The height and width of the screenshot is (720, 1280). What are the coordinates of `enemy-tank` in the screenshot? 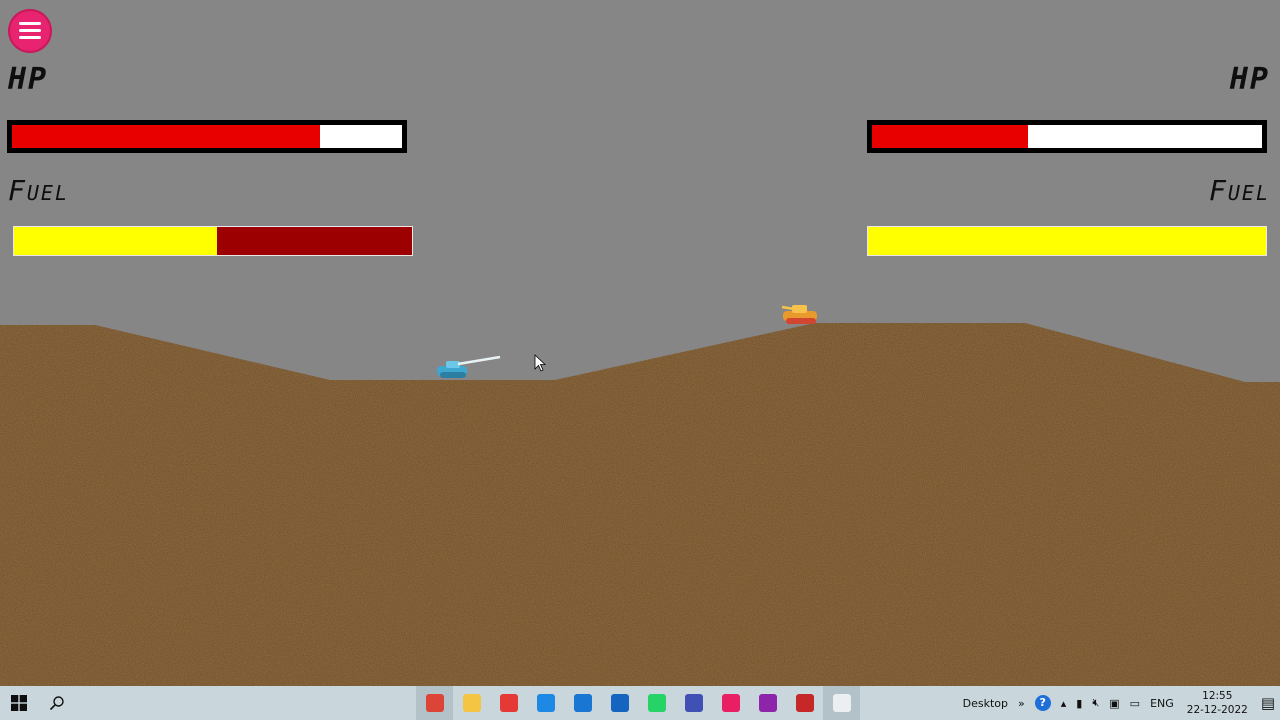 It's located at (799, 314).